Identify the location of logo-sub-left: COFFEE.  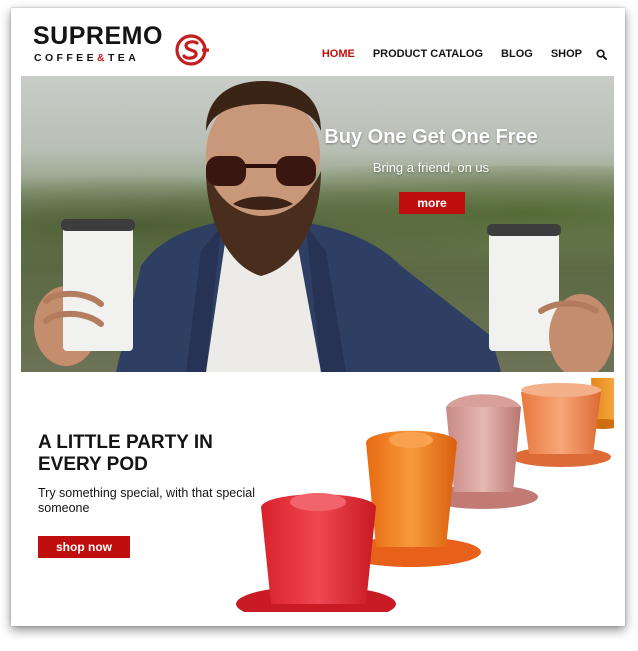
(65, 58).